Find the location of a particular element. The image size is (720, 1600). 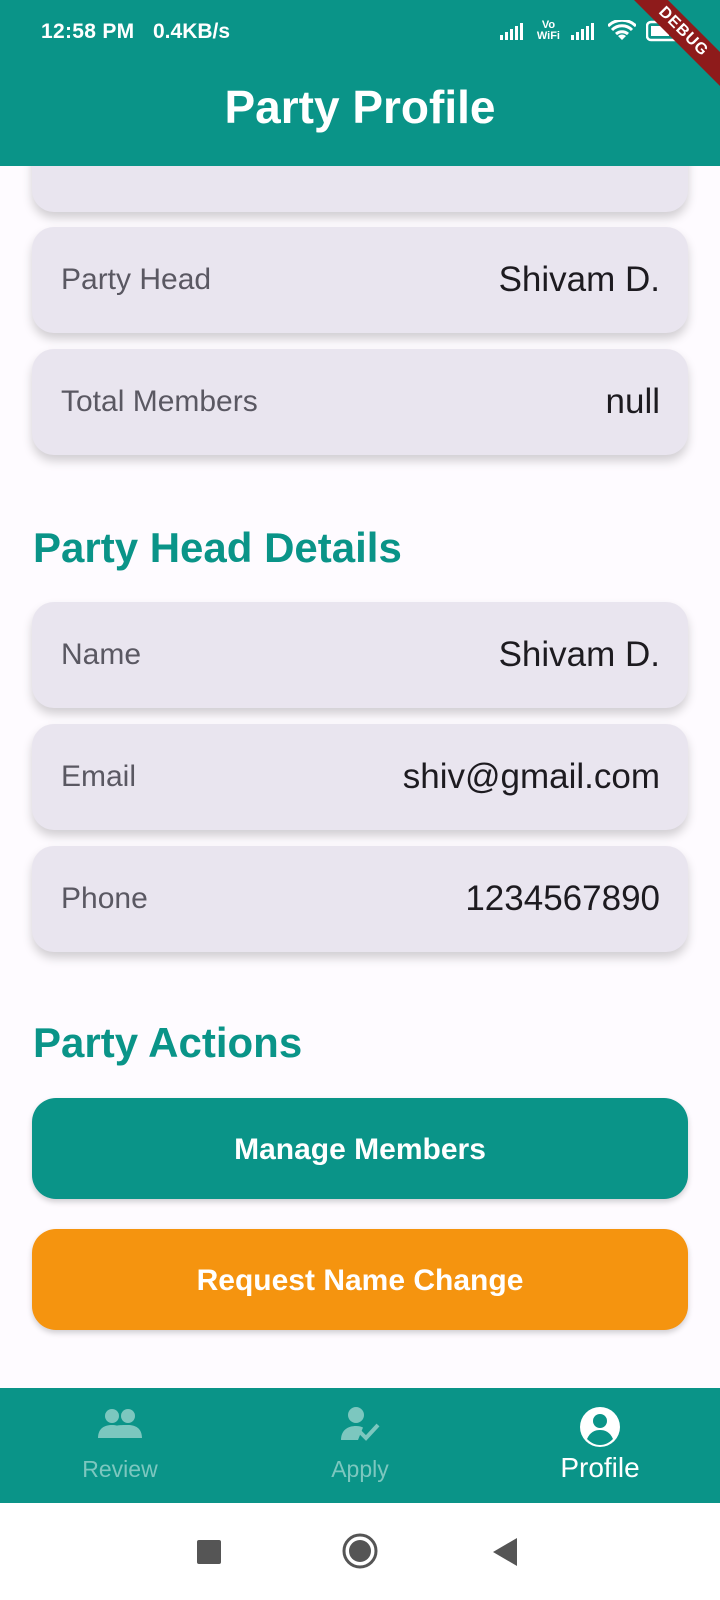

info-label: Total Members is located at coordinates (159, 401).